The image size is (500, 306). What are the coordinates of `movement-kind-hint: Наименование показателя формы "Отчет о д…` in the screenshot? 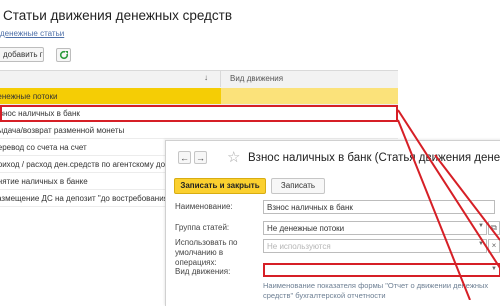 It's located at (376, 290).